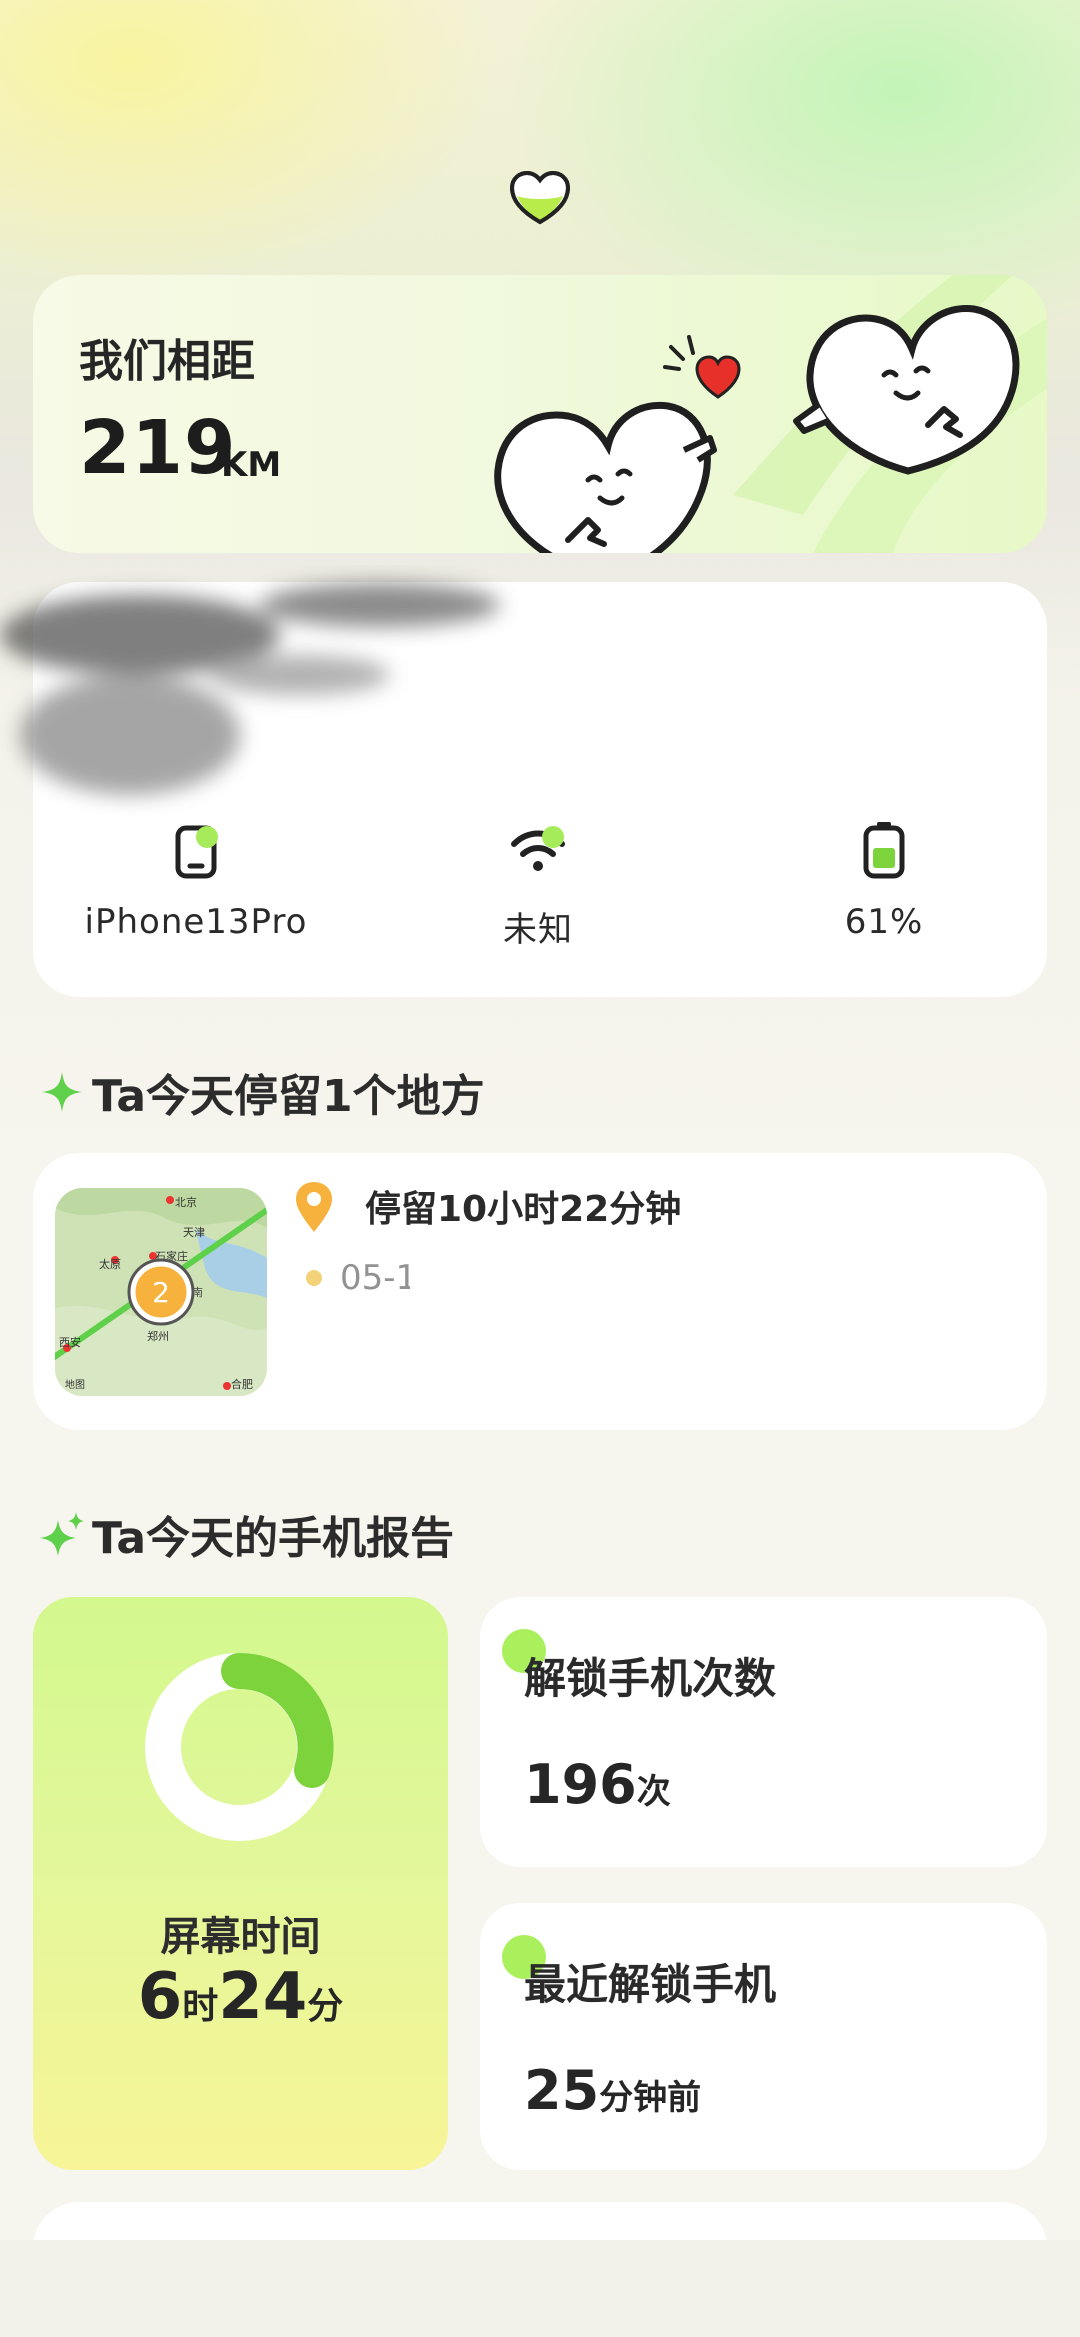 The width and height of the screenshot is (1080, 2337). Describe the element at coordinates (325, 2006) in the screenshot. I see `screen-time-minutes-unit: 分` at that location.